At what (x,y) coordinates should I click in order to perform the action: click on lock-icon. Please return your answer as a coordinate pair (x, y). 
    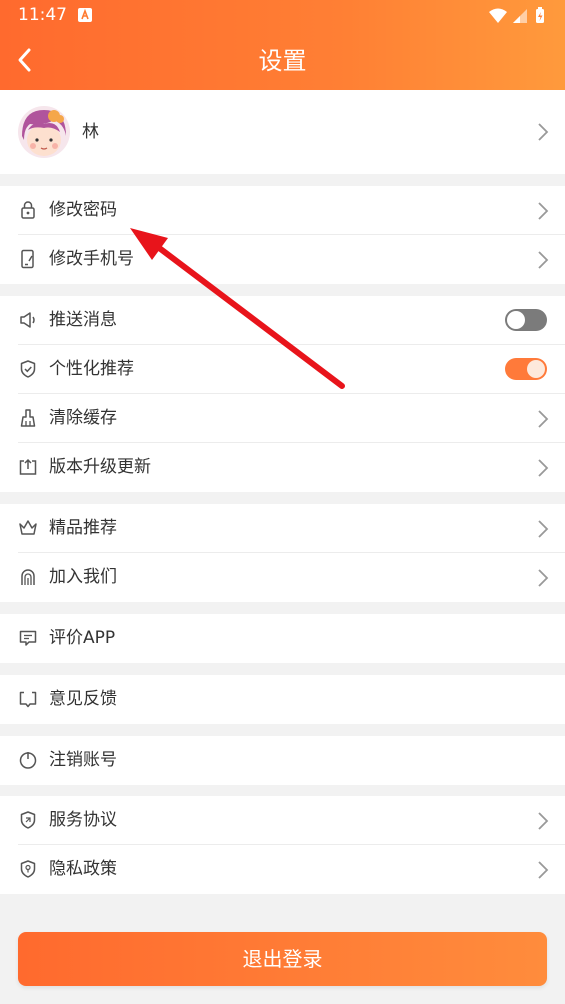
    Looking at the image, I should click on (28, 210).